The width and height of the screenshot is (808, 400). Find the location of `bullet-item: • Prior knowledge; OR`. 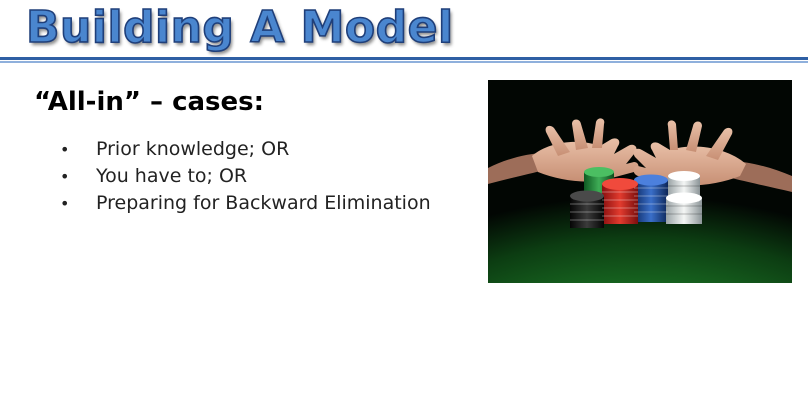

bullet-item: • Prior knowledge; OR is located at coordinates (245, 151).